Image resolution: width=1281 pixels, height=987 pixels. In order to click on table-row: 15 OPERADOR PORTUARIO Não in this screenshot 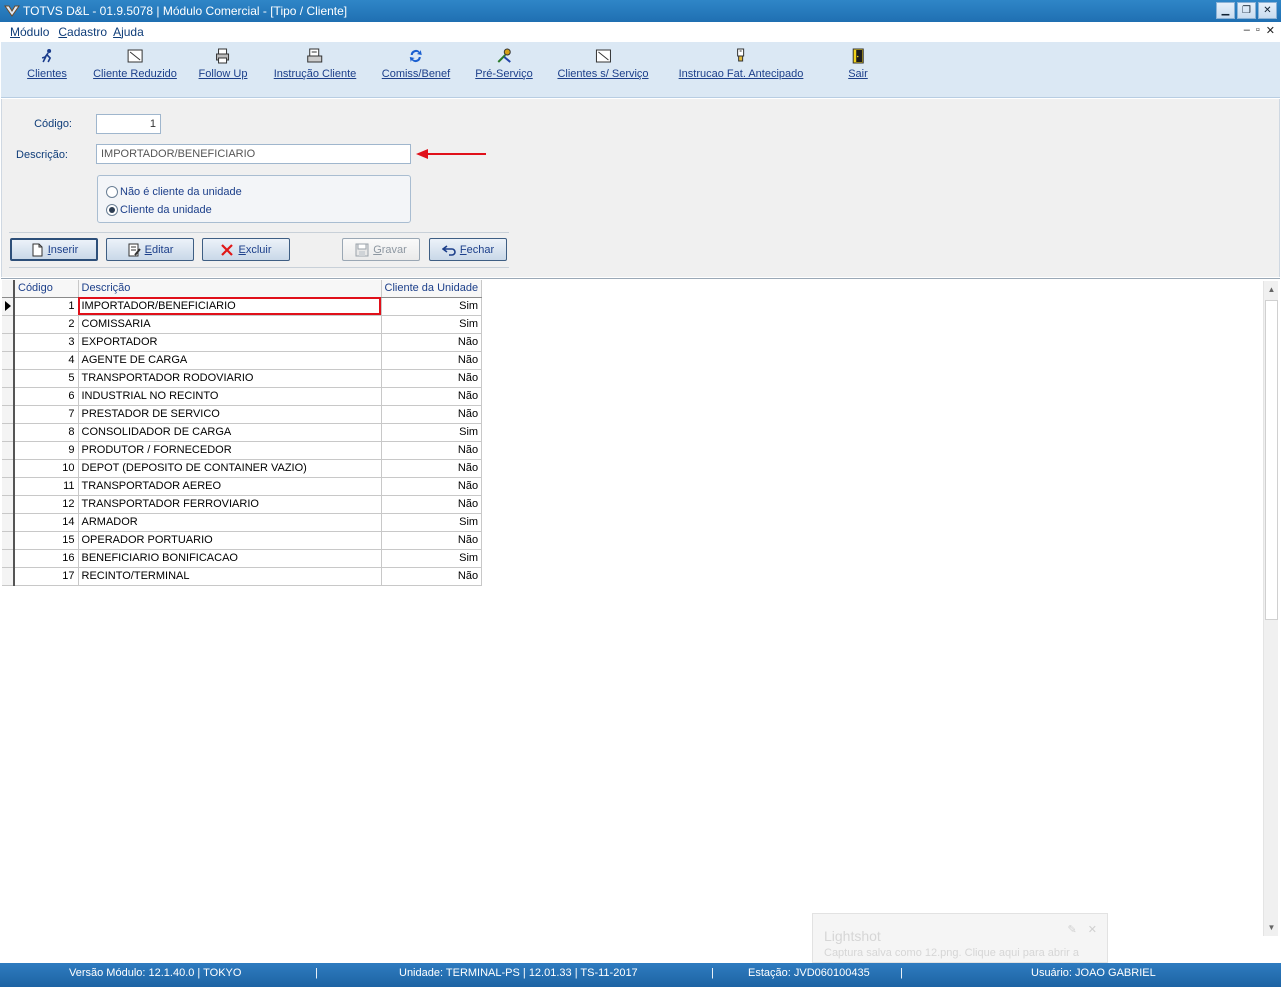, I will do `click(242, 540)`.